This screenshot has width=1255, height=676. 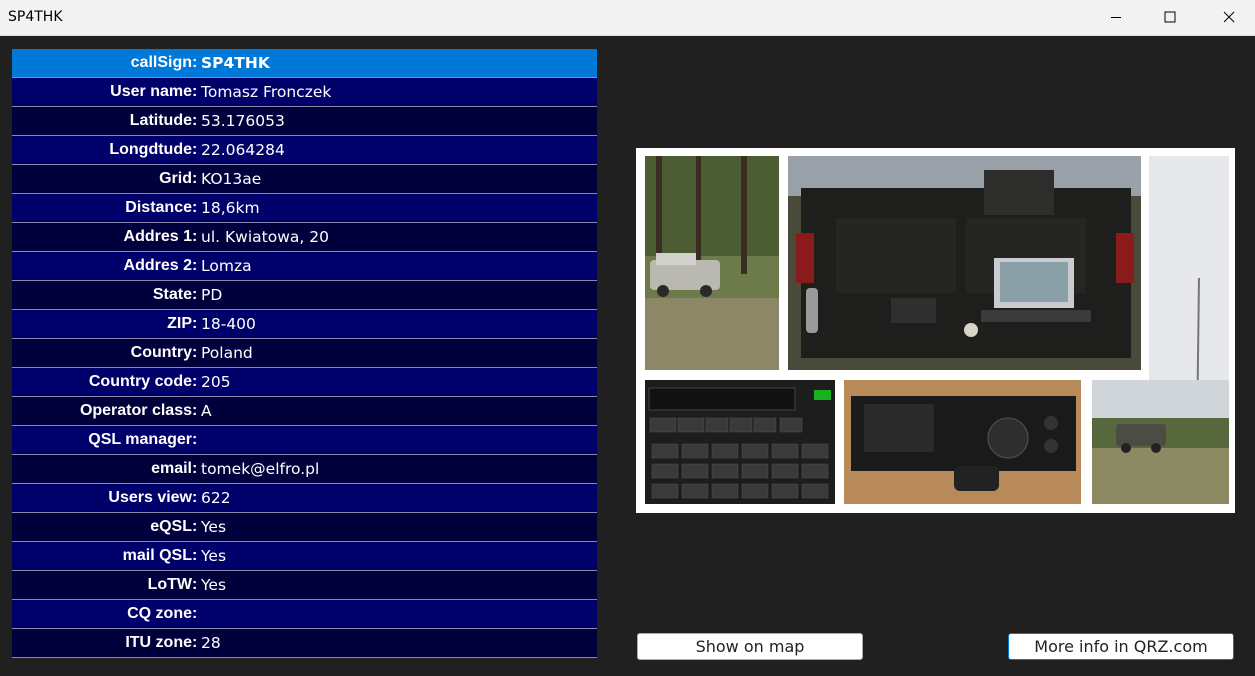 I want to click on field-label: Distance, so click(x=158, y=207).